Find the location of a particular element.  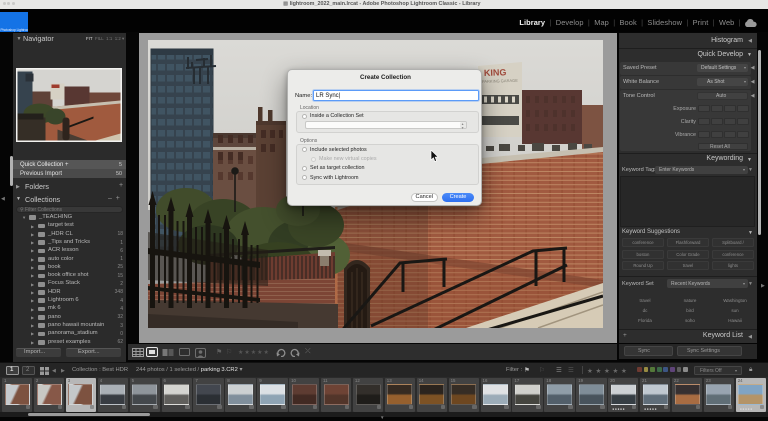

svg-text: KING is located at coordinates (495, 72).